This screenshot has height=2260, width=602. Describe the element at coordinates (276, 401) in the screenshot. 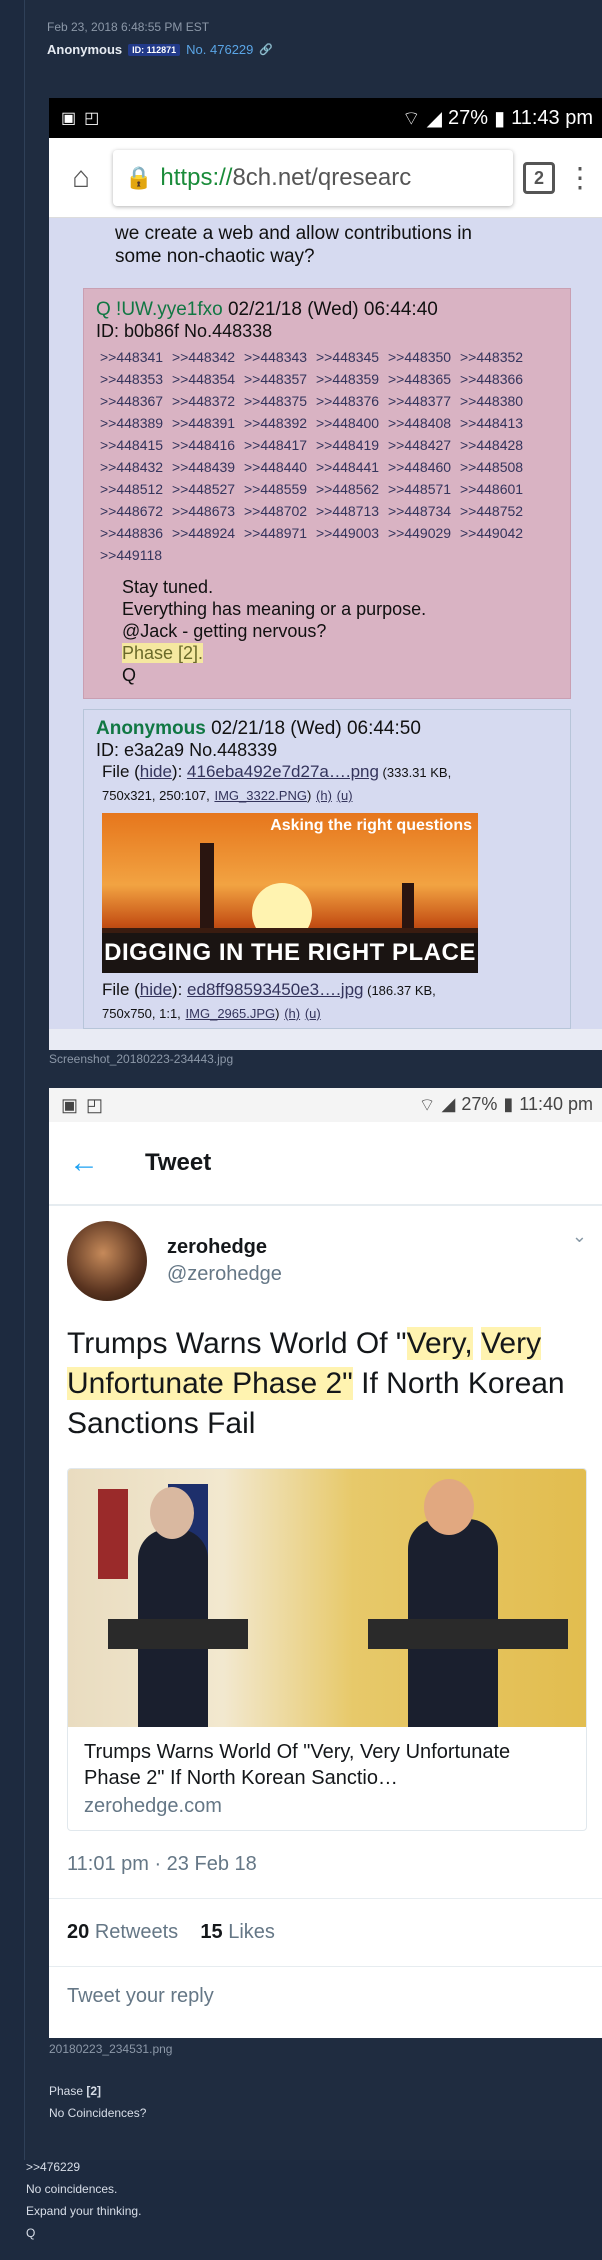

I see `reply-link: >>448375` at that location.